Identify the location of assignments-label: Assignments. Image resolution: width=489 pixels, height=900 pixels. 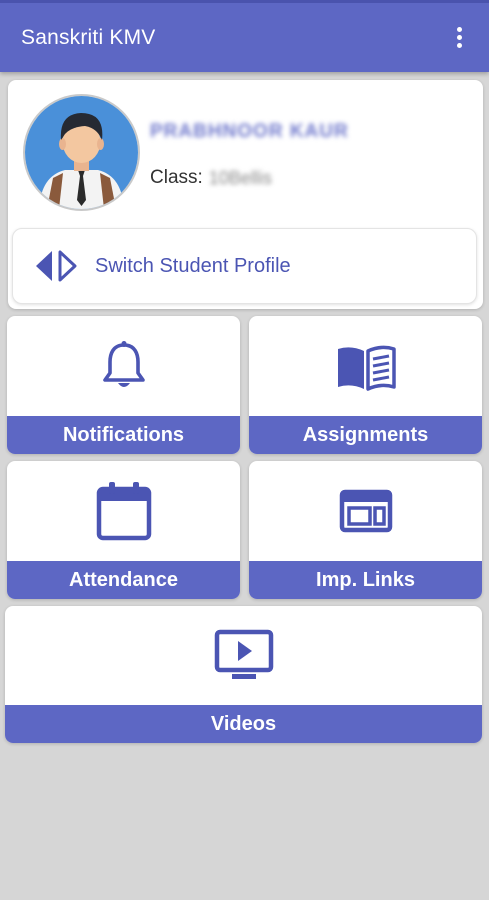
(365, 435).